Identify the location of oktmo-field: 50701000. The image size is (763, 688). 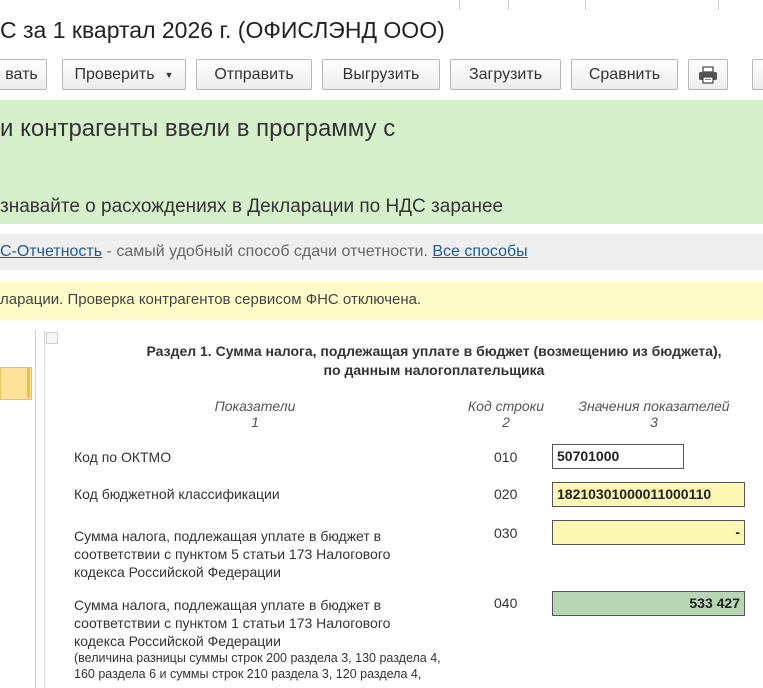
(618, 456).